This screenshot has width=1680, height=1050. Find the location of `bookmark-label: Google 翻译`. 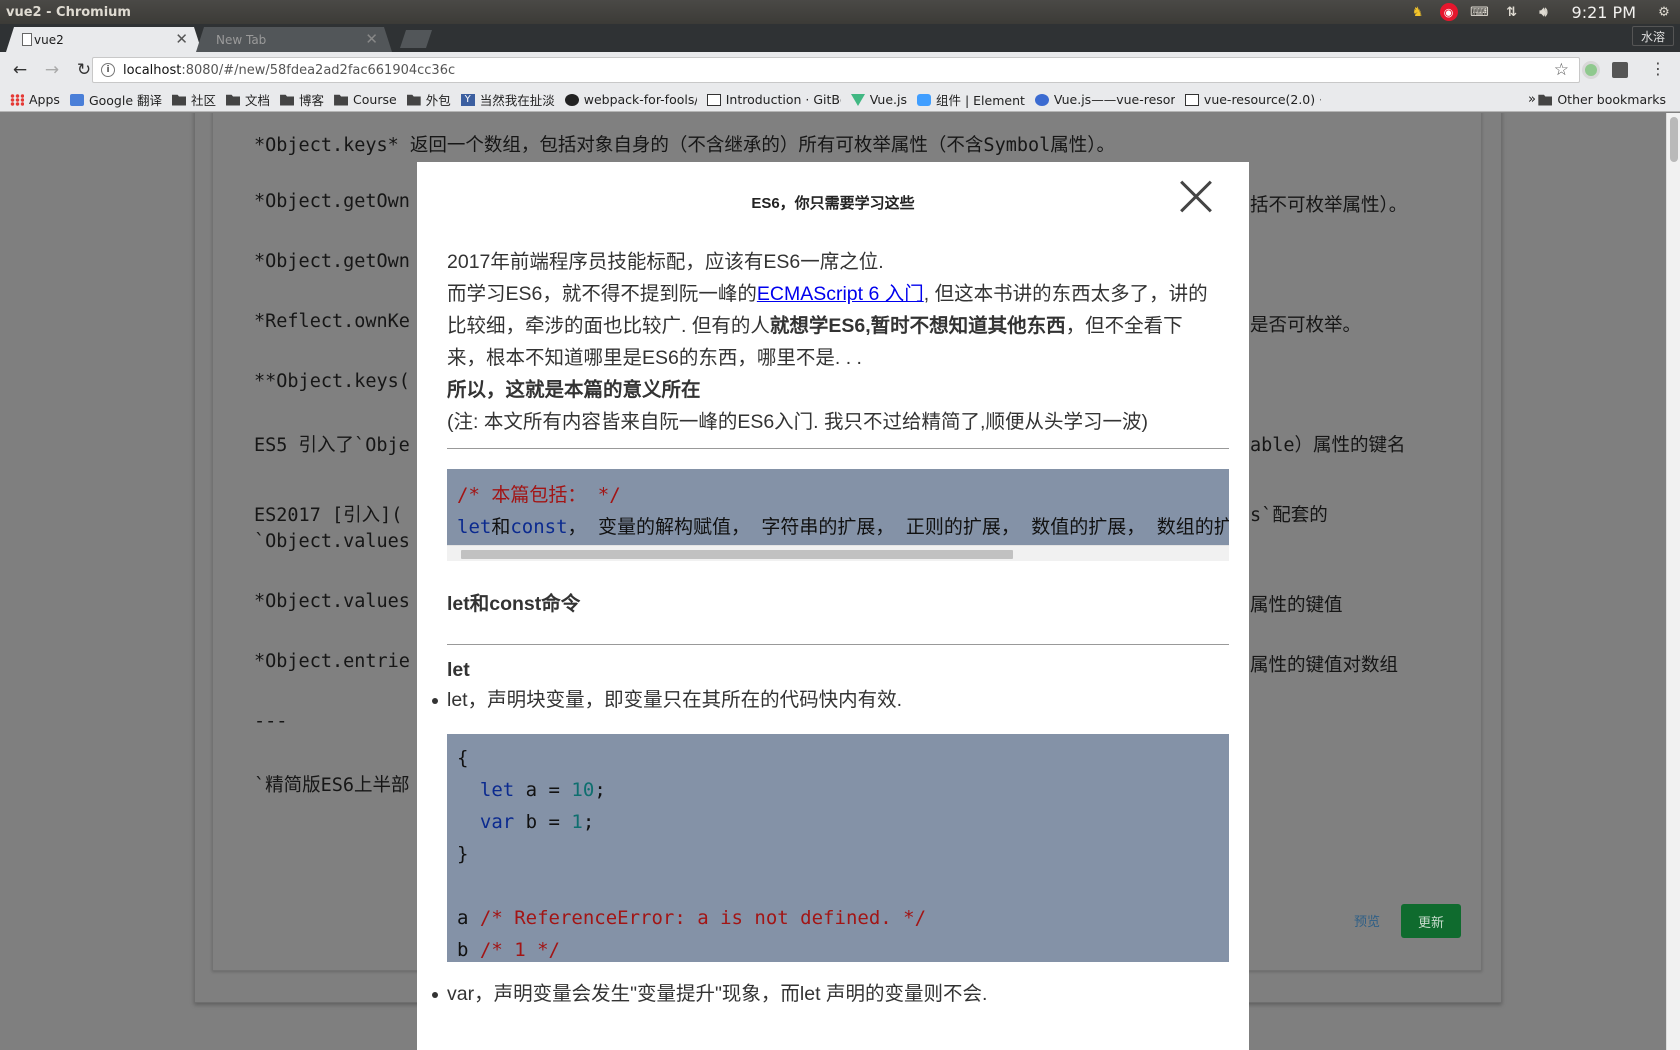

bookmark-label: Google 翻译 is located at coordinates (125, 100).